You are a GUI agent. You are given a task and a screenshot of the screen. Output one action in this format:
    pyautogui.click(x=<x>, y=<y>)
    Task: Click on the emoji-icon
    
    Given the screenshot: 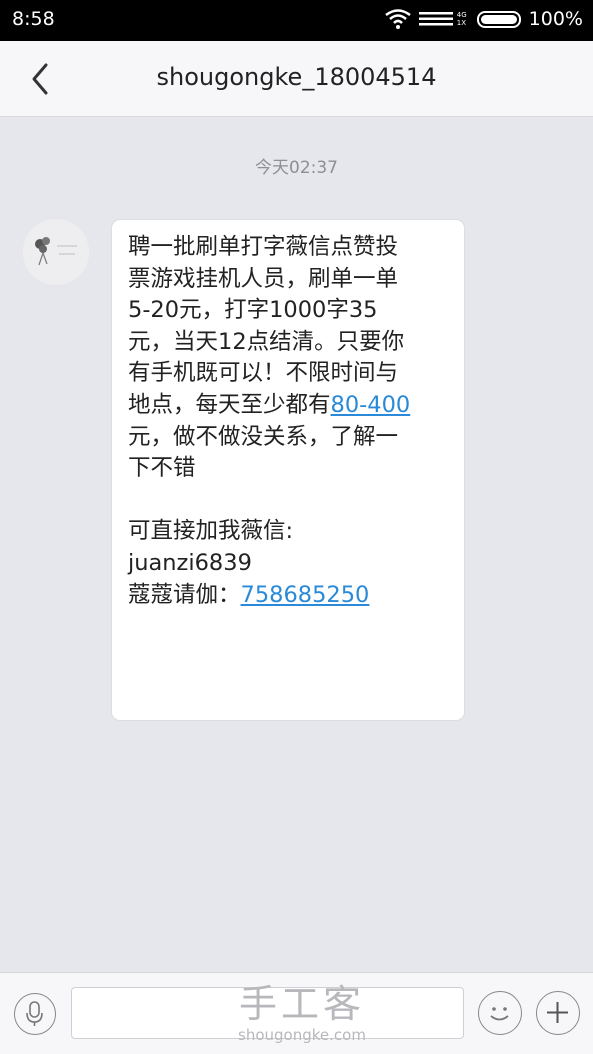 What is the action you would take?
    pyautogui.click(x=499, y=1014)
    